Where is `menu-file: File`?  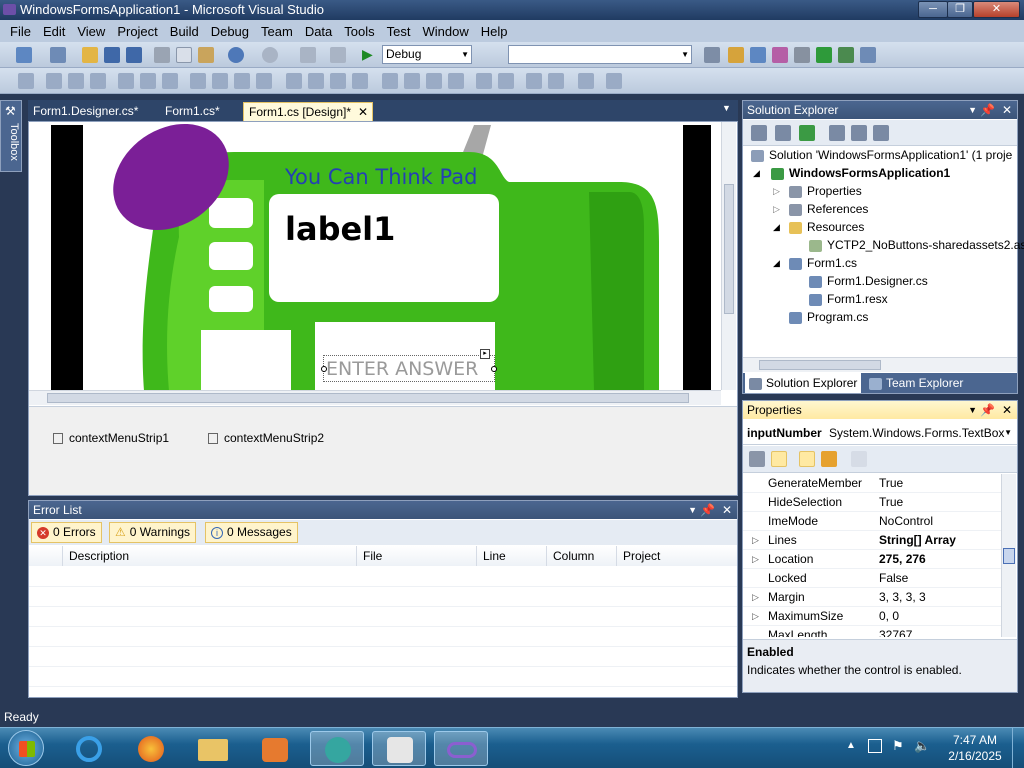
menu-file: File is located at coordinates (20, 31).